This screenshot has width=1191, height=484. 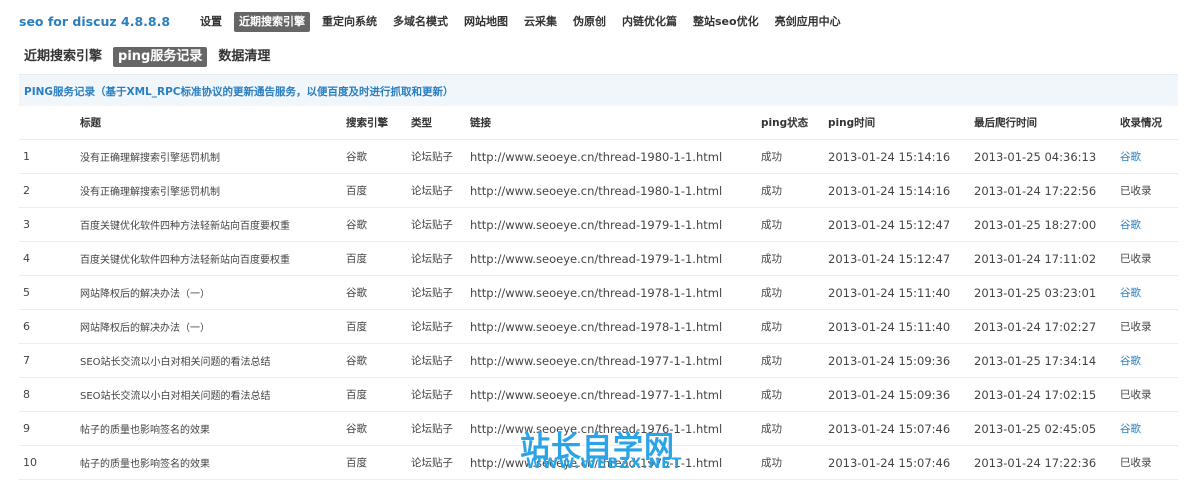 I want to click on top-nav-item: 云采集, so click(x=540, y=22).